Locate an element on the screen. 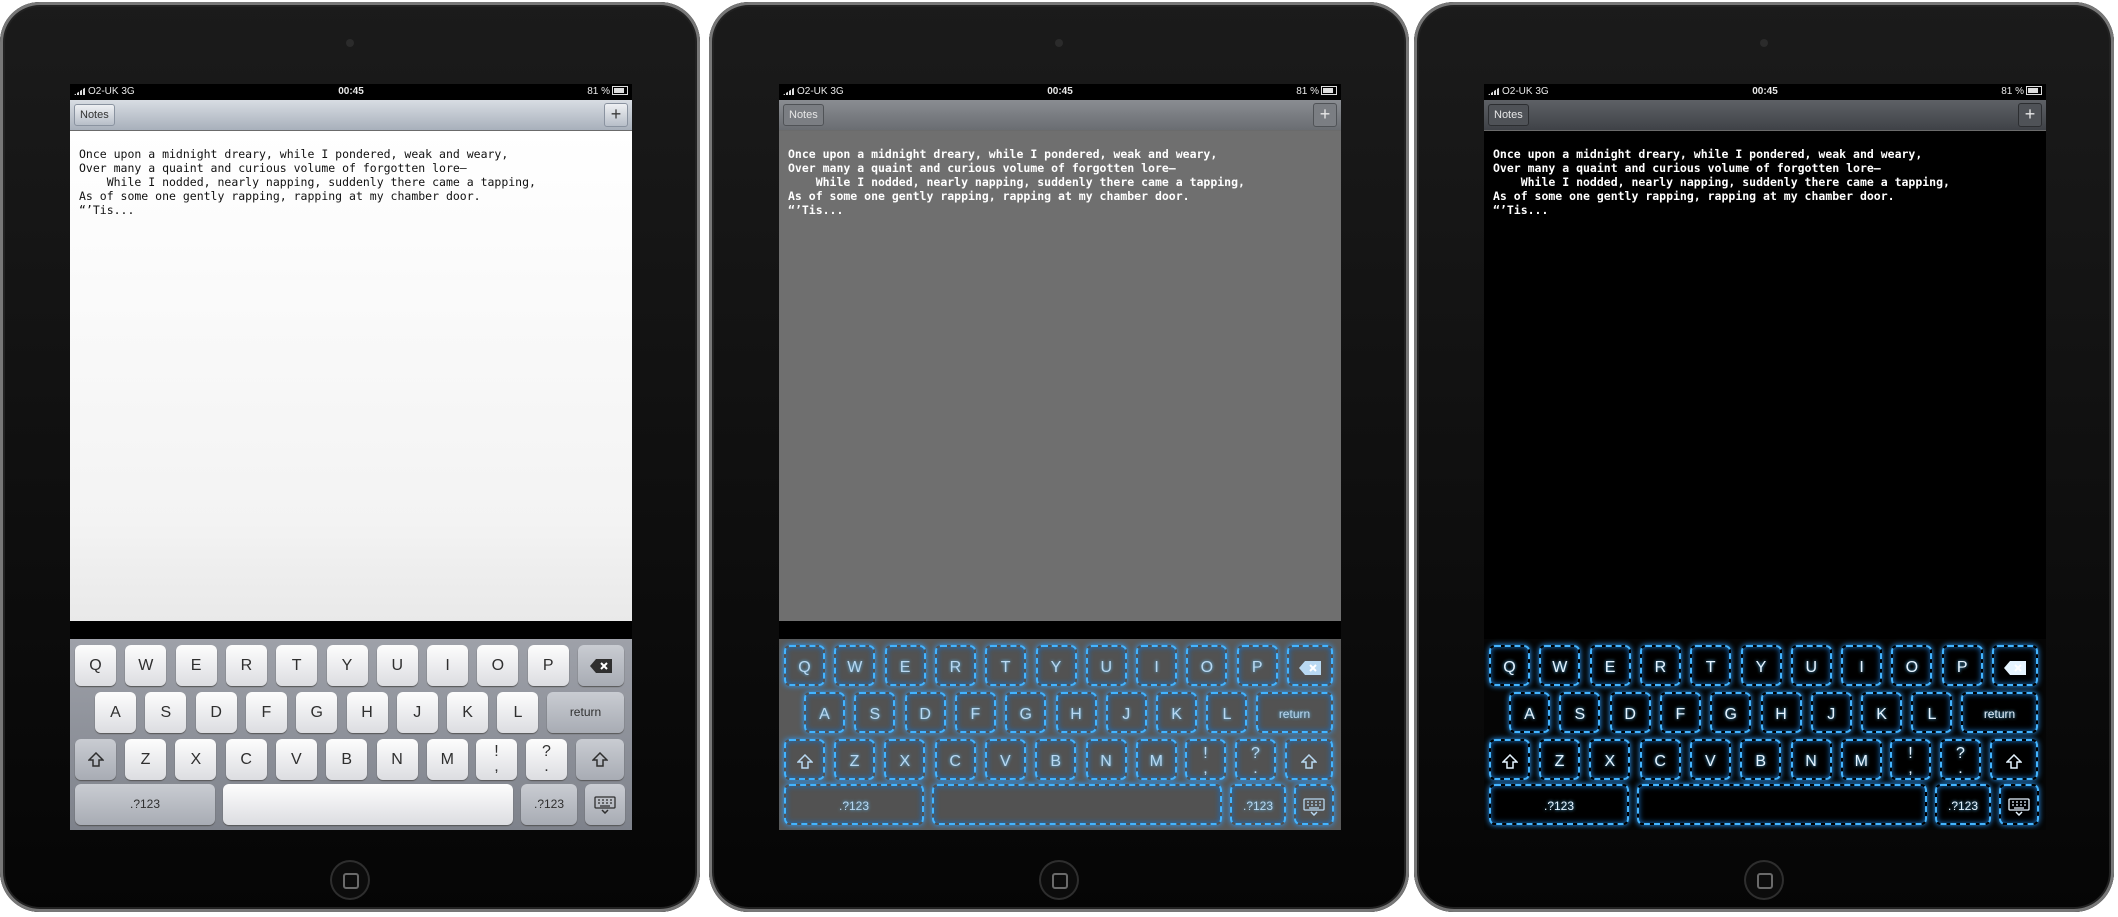  numbers-right-key: .?123 is located at coordinates (1963, 804).